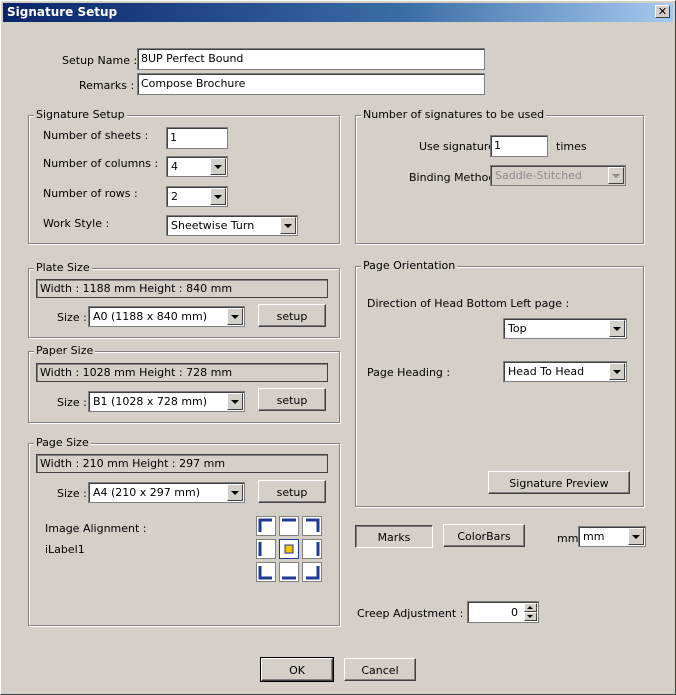  I want to click on paper-size-legend: Paper Size, so click(65, 350).